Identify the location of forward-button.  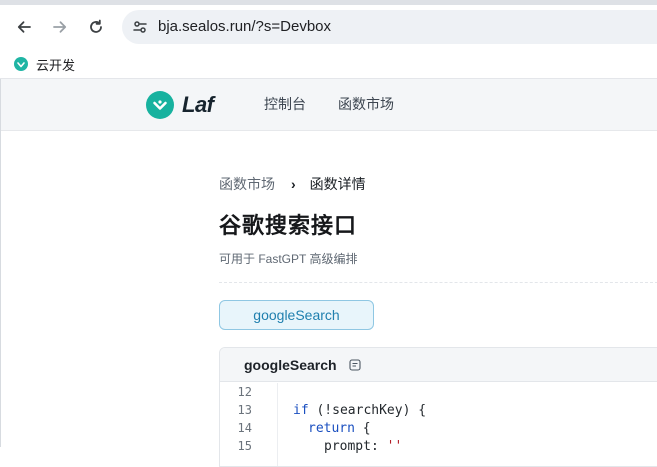
(60, 27).